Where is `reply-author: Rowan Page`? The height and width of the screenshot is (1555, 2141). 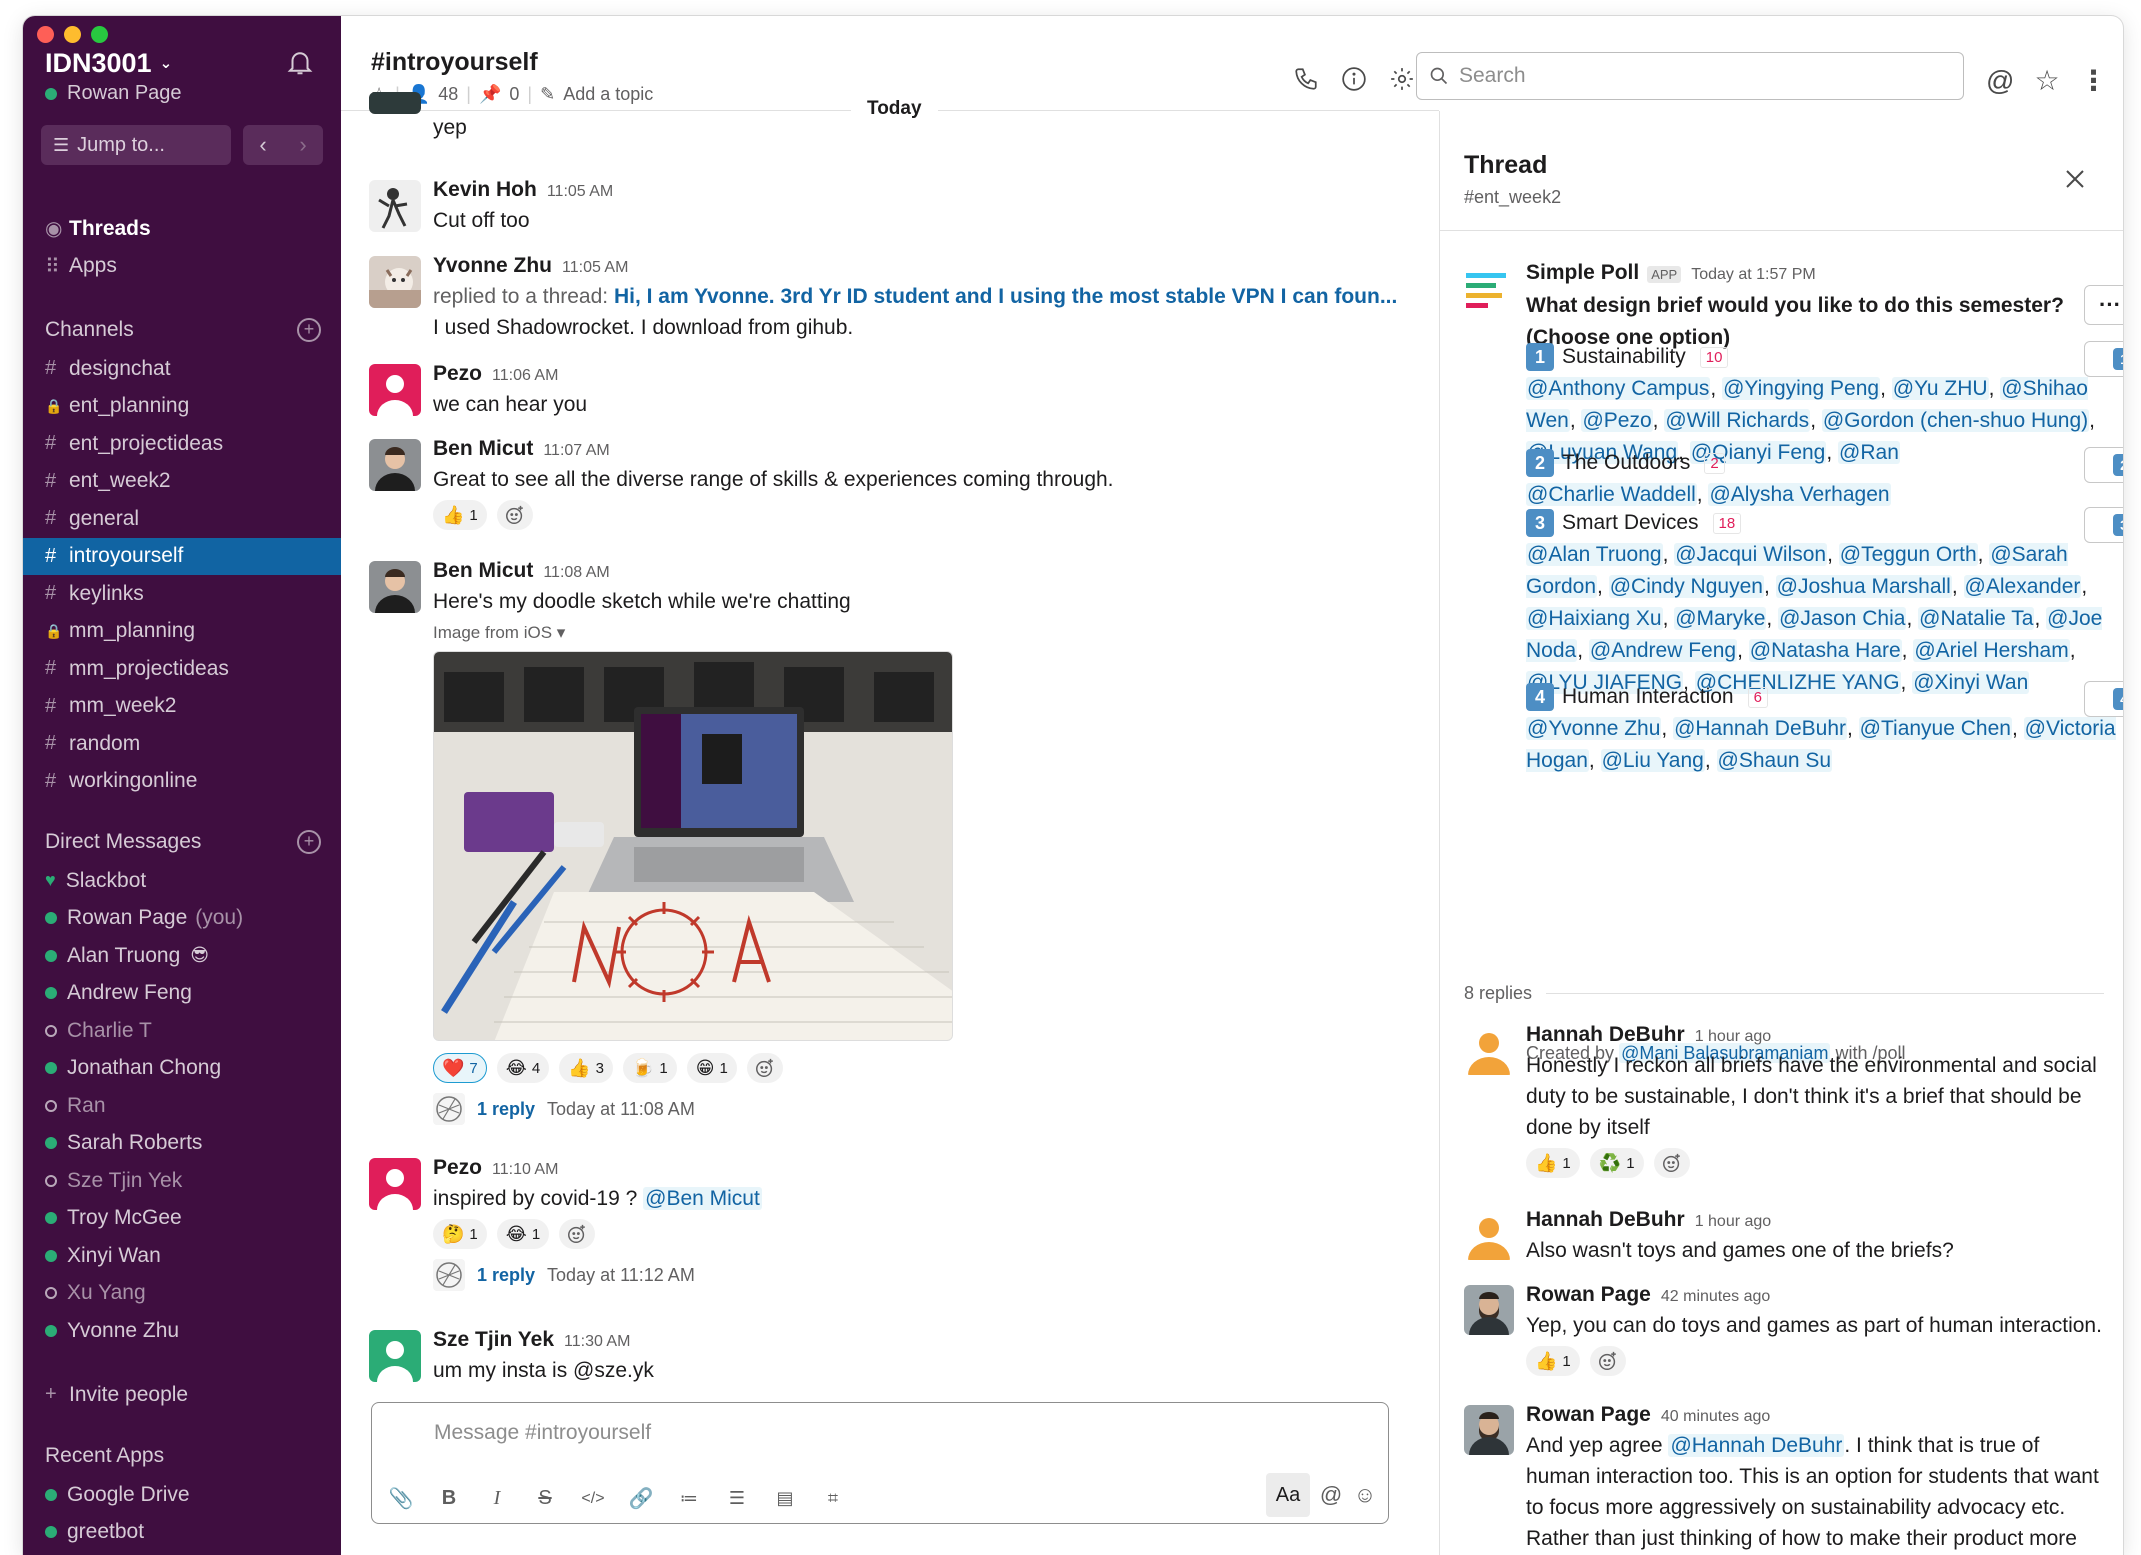 reply-author: Rowan Page is located at coordinates (1588, 1415).